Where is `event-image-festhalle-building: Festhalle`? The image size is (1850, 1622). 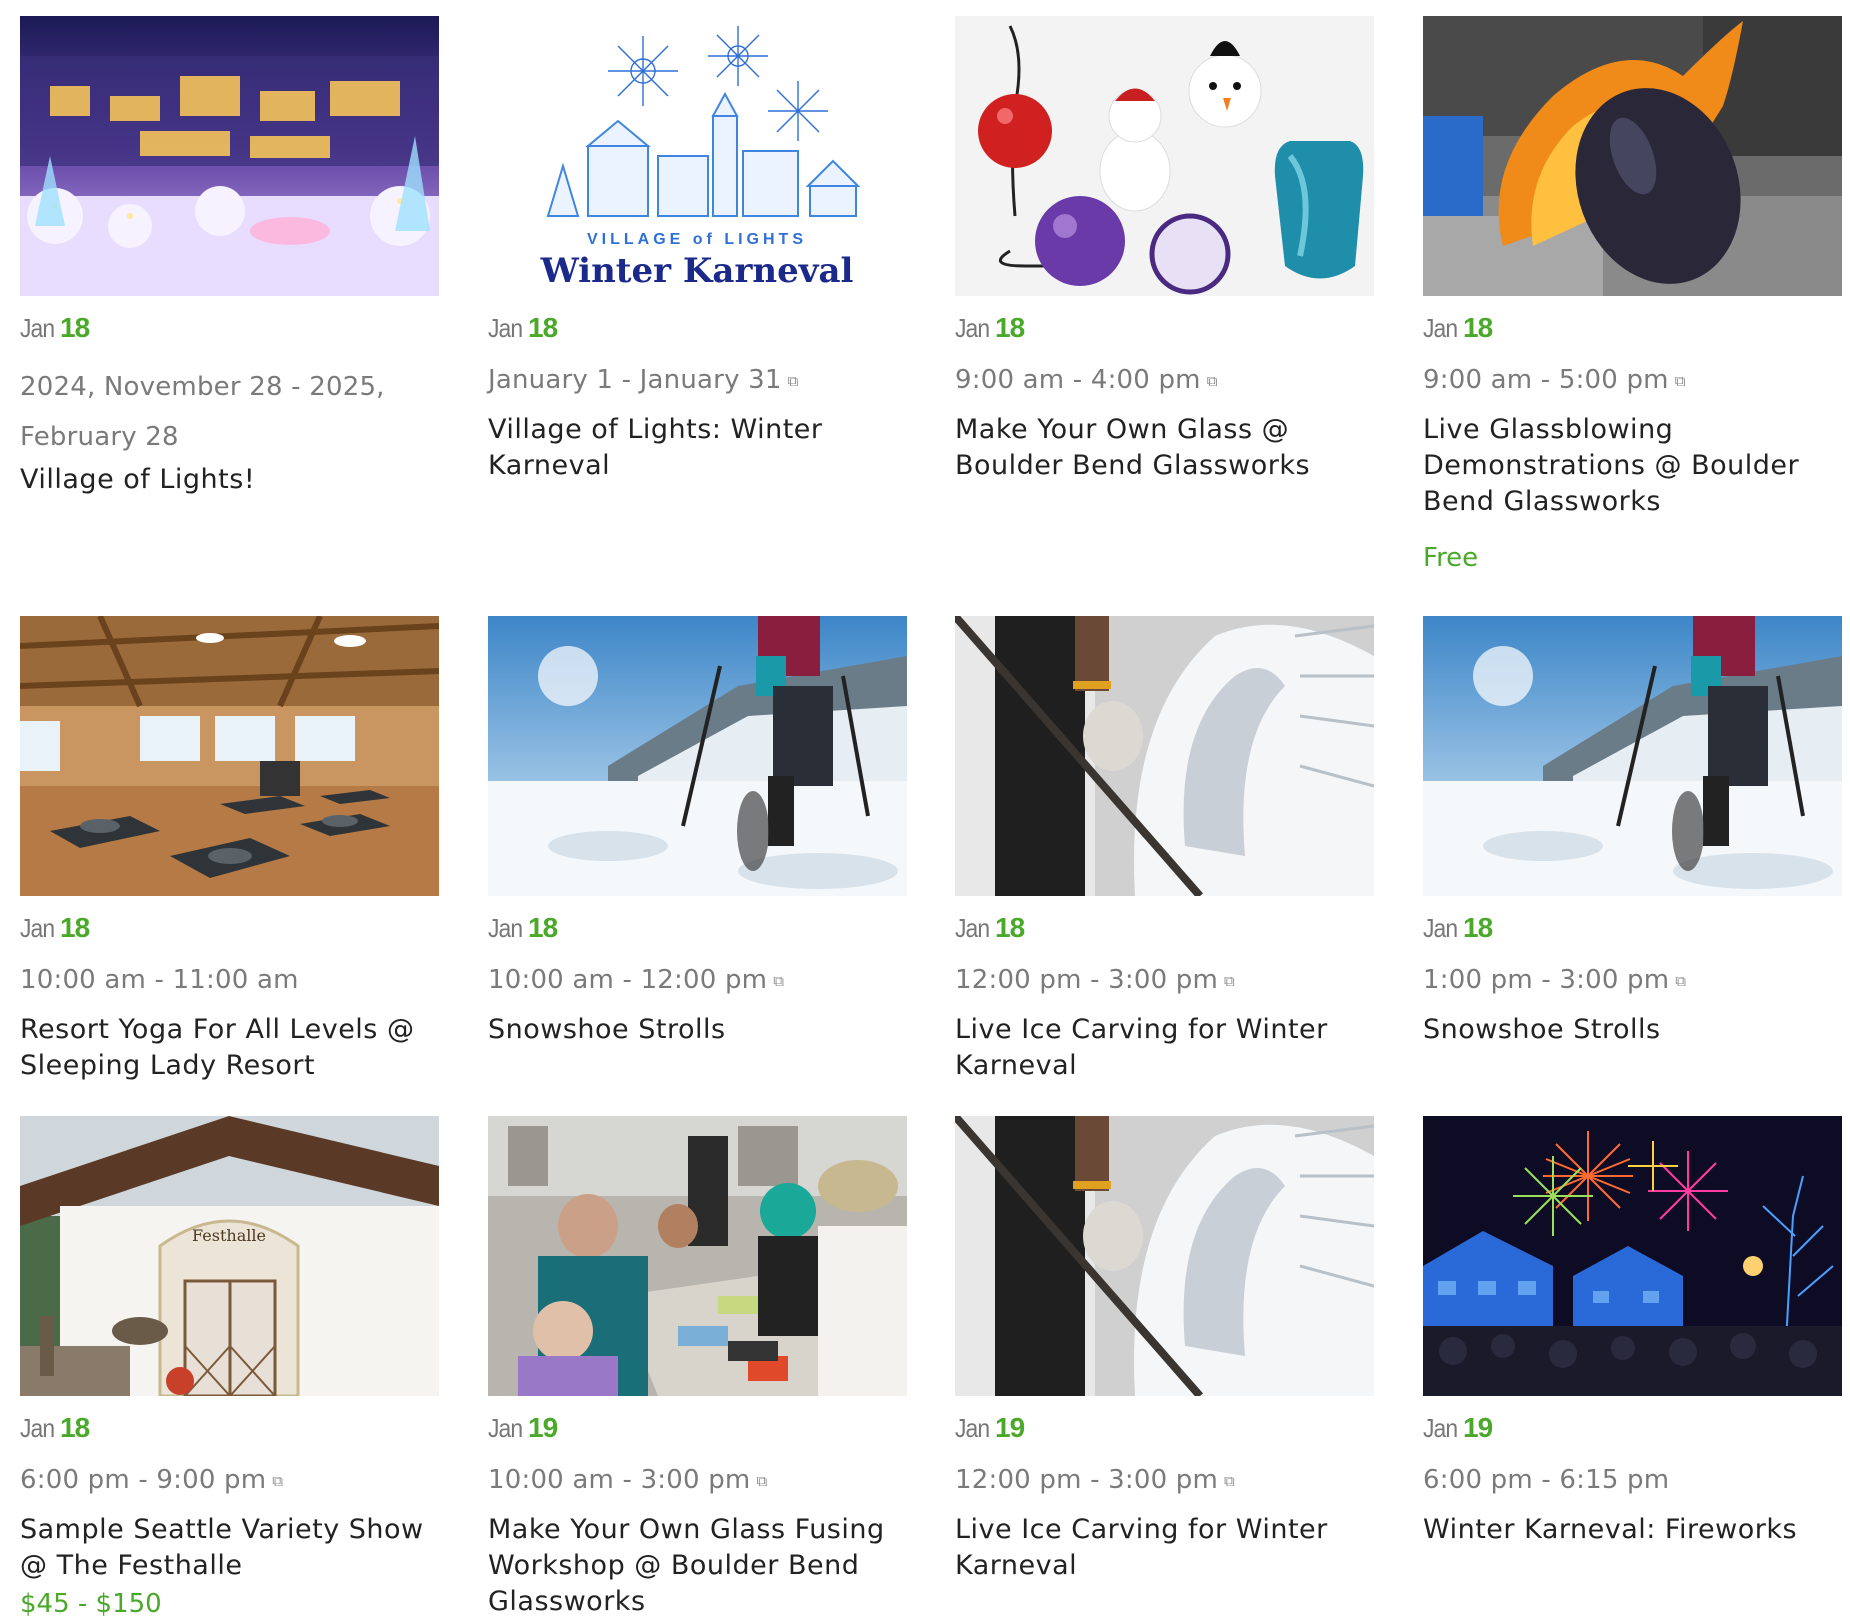
event-image-festhalle-building: Festhalle is located at coordinates (229, 1256).